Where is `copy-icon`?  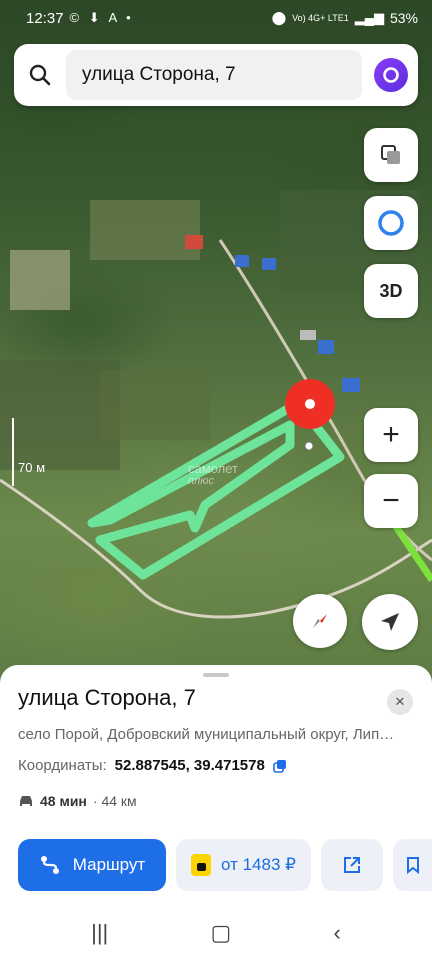
copy-icon is located at coordinates (280, 766).